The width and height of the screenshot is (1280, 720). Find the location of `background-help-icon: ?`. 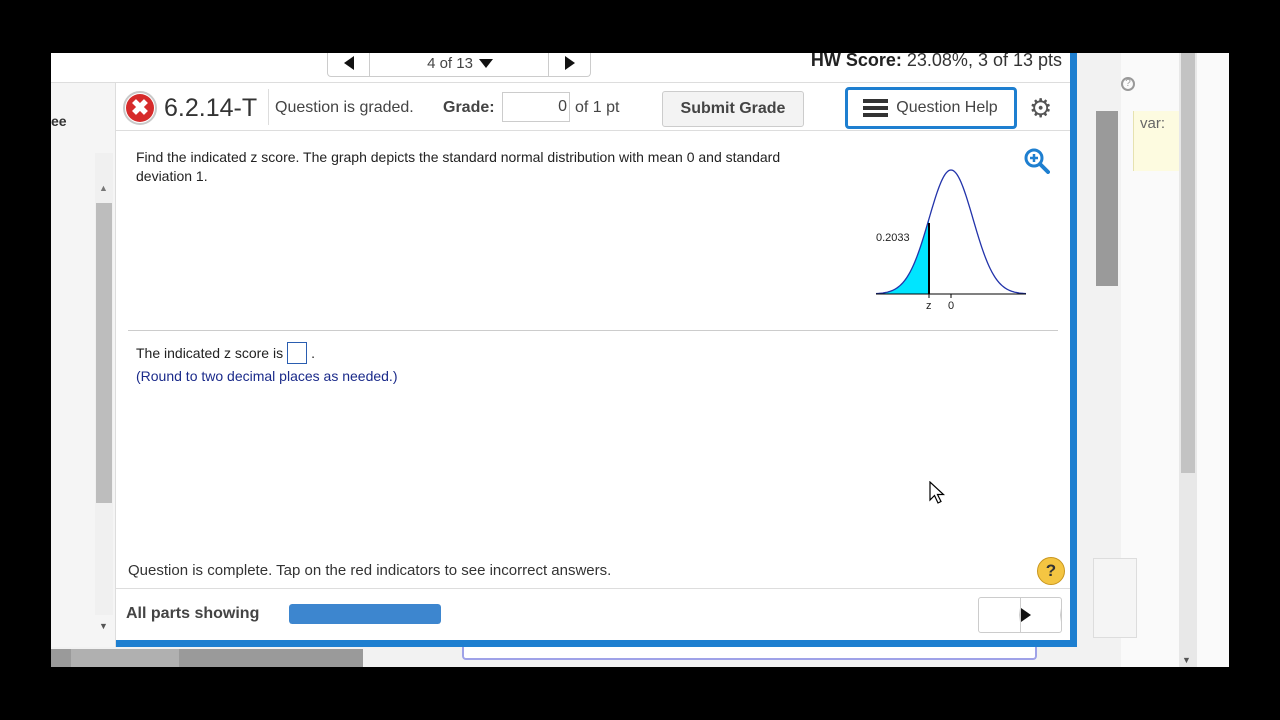

background-help-icon: ? is located at coordinates (1128, 84).